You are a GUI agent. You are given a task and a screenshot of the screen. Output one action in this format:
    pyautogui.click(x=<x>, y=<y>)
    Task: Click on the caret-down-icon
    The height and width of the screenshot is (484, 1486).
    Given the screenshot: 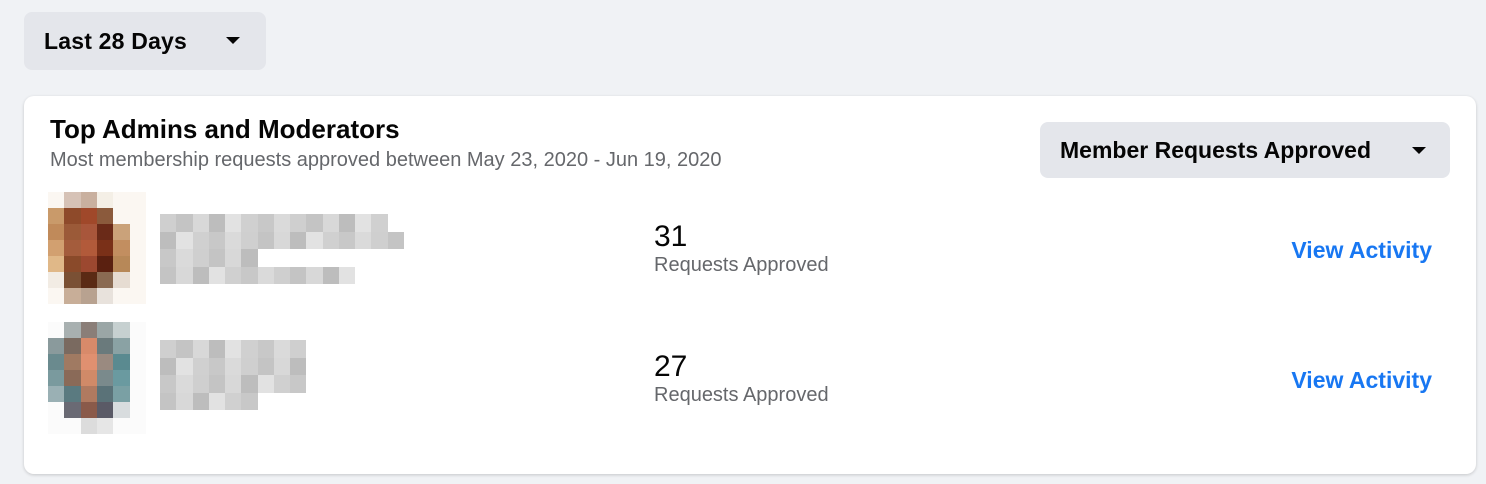 What is the action you would take?
    pyautogui.click(x=1419, y=150)
    